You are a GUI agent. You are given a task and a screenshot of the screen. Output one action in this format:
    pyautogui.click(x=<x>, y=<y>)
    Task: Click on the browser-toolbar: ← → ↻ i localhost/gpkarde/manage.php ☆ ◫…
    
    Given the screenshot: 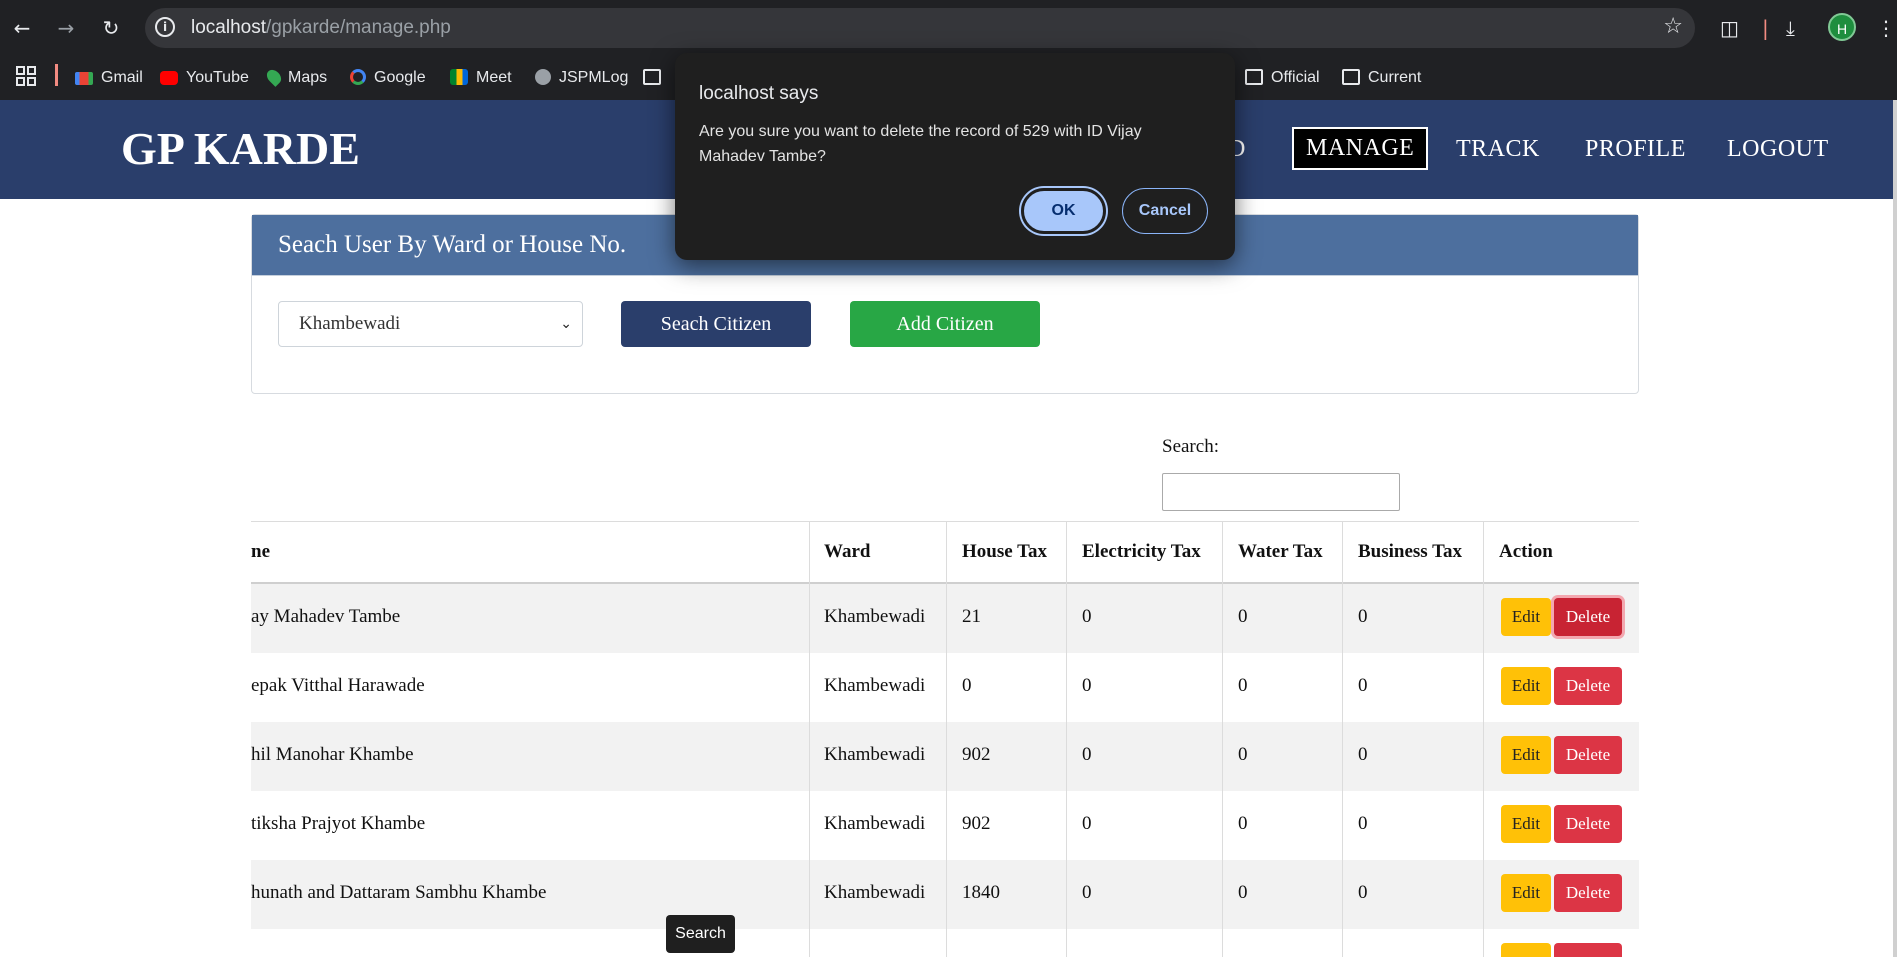 What is the action you would take?
    pyautogui.click(x=948, y=28)
    